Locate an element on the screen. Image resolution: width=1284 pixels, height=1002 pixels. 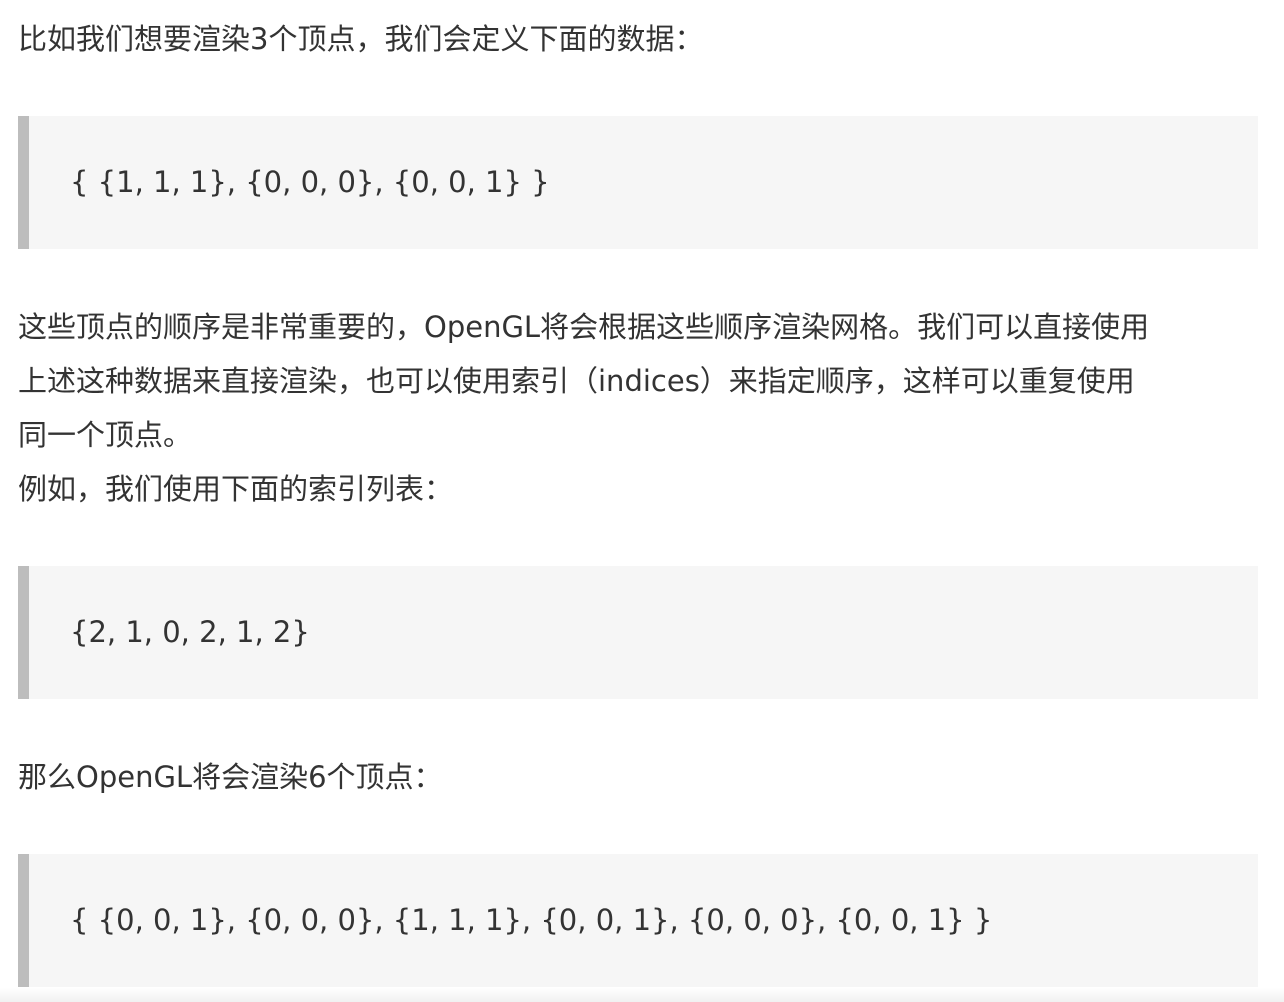
indices-code-block: {2, 1, 0, 2, 1, 2} is located at coordinates (638, 632).